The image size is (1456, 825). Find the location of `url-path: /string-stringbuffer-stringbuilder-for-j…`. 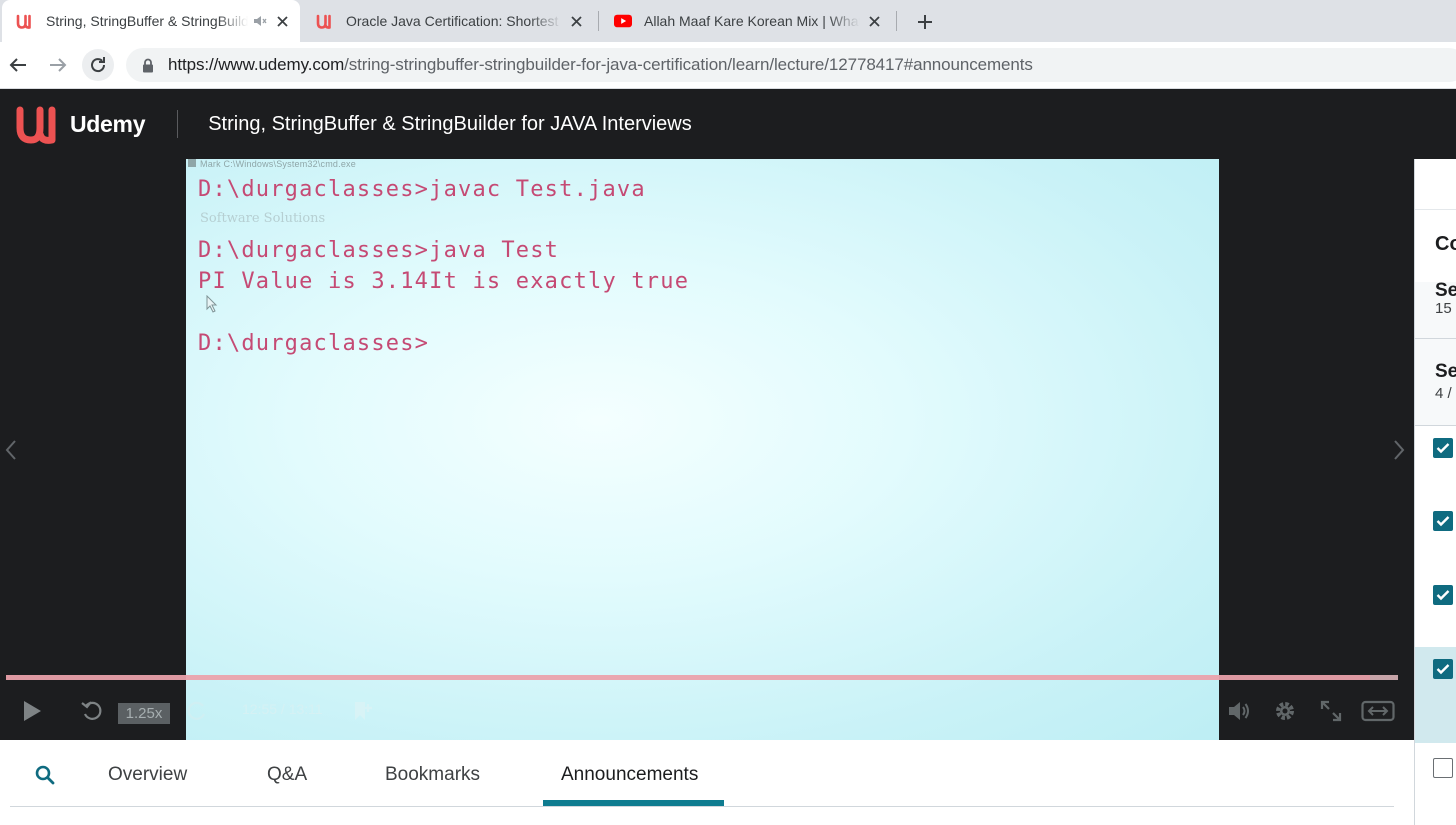

url-path: /string-stringbuffer-stringbuilder-for-j… is located at coordinates (688, 64).